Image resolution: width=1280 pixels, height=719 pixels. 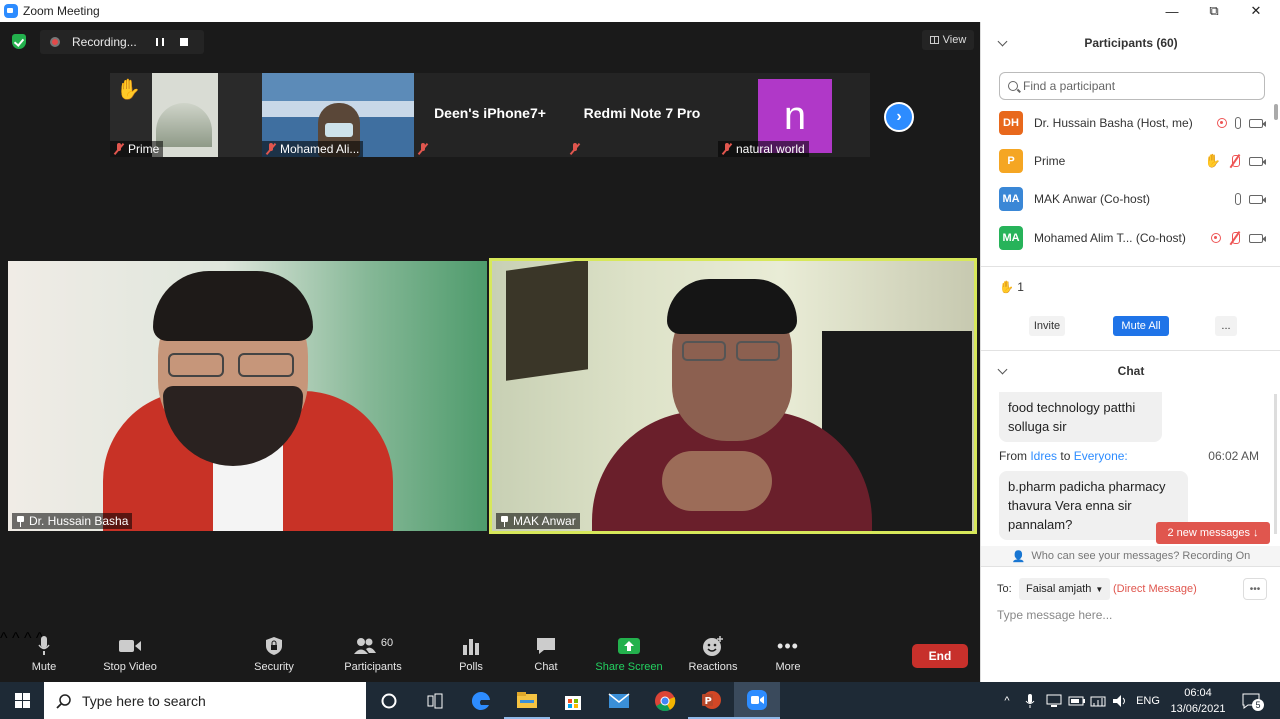 I want to click on thumbnail-redmi-note: Redmi Note 7 Pro, so click(x=642, y=115).